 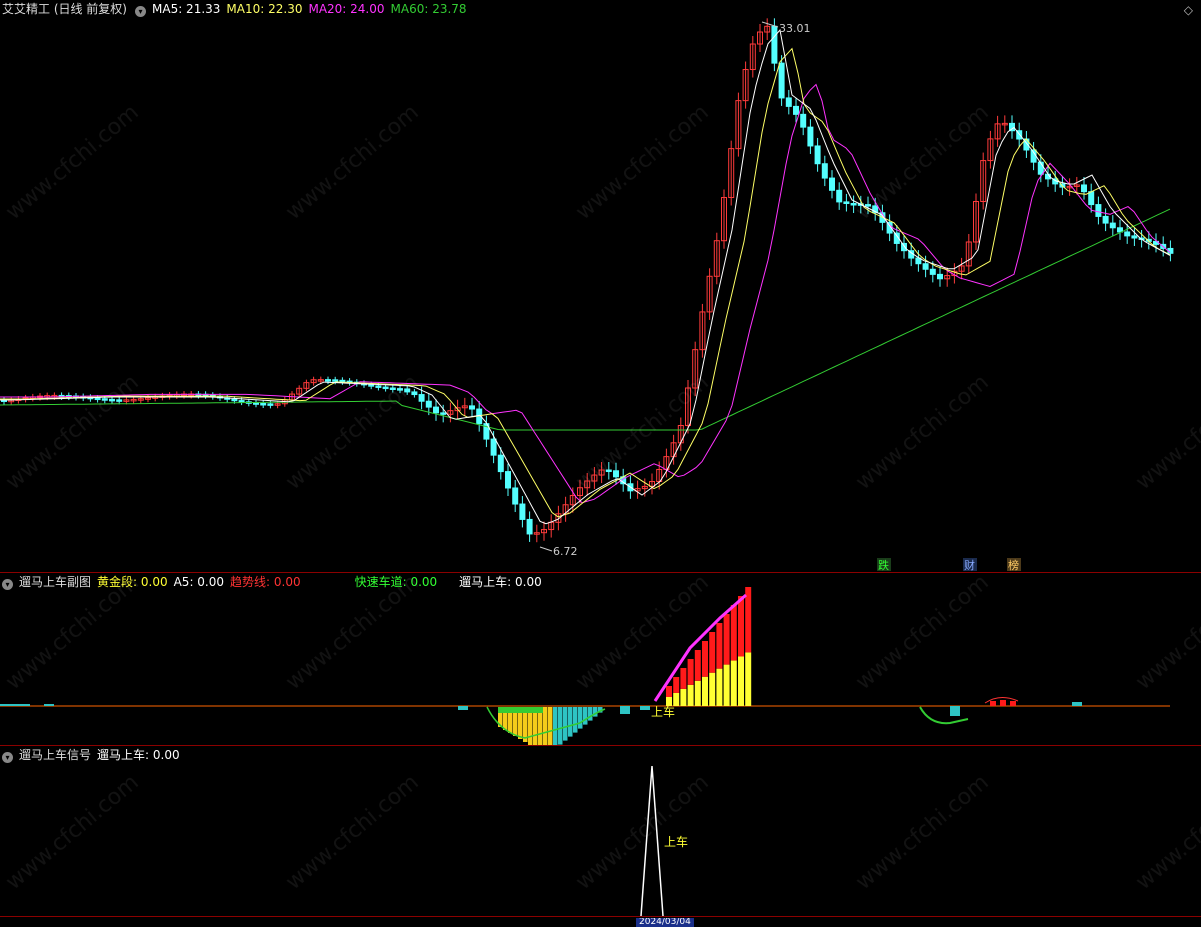 What do you see at coordinates (883, 565) in the screenshot?
I see `badge-drop: 跌` at bounding box center [883, 565].